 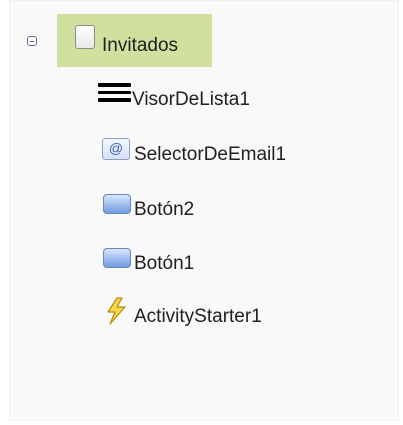 What do you see at coordinates (116, 149) in the screenshot?
I see `email-picker-icon: @` at bounding box center [116, 149].